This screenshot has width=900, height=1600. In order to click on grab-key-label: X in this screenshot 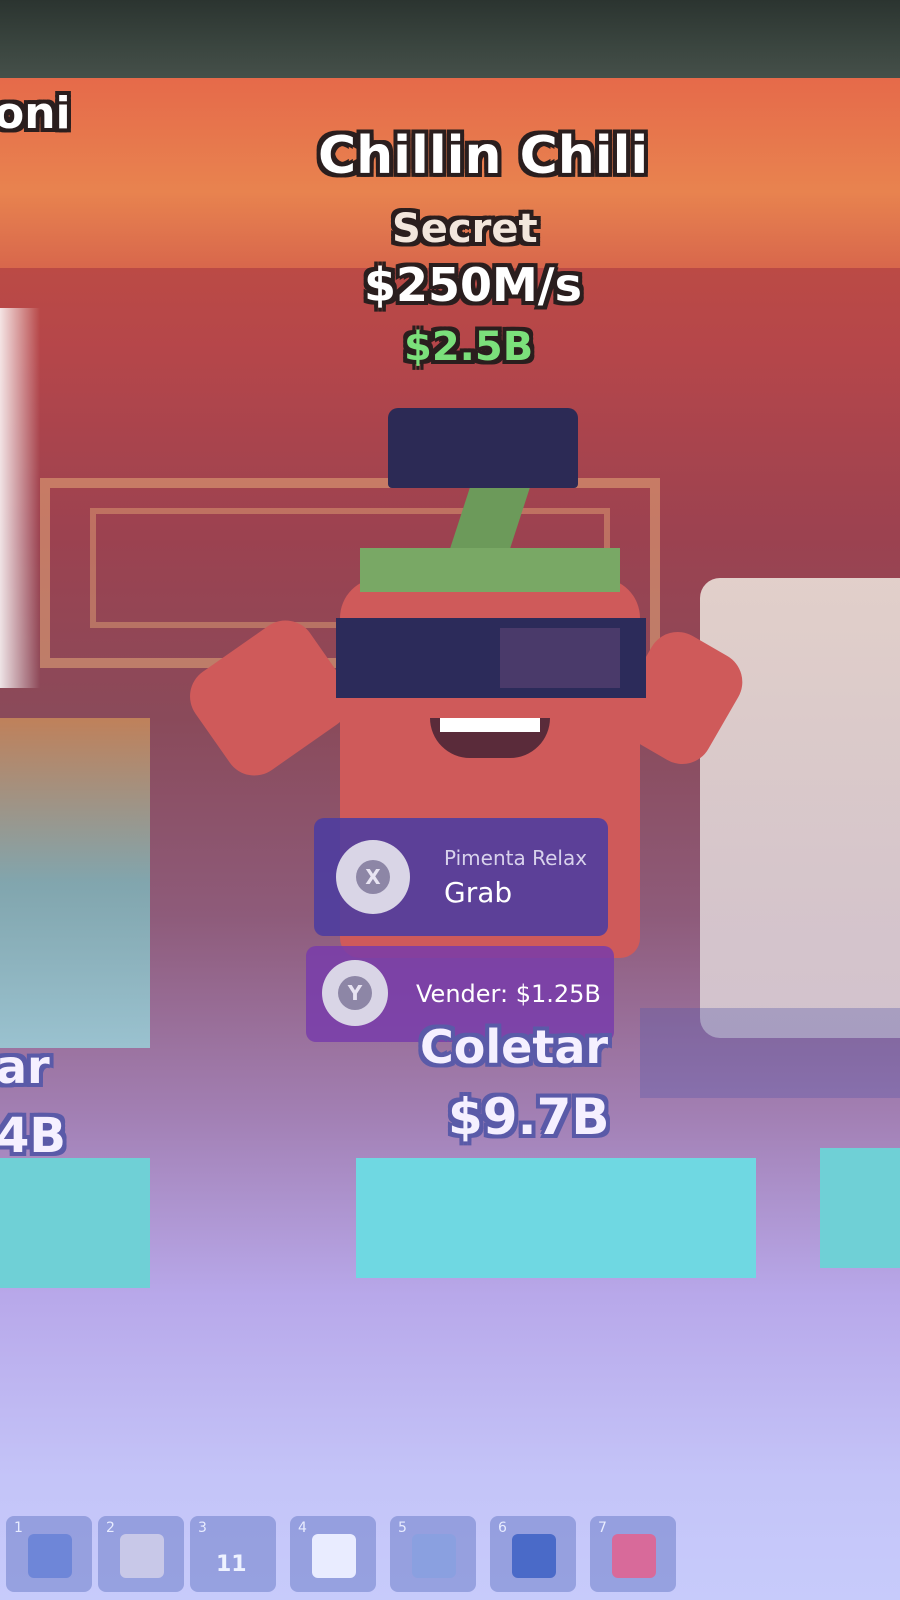, I will do `click(373, 877)`.